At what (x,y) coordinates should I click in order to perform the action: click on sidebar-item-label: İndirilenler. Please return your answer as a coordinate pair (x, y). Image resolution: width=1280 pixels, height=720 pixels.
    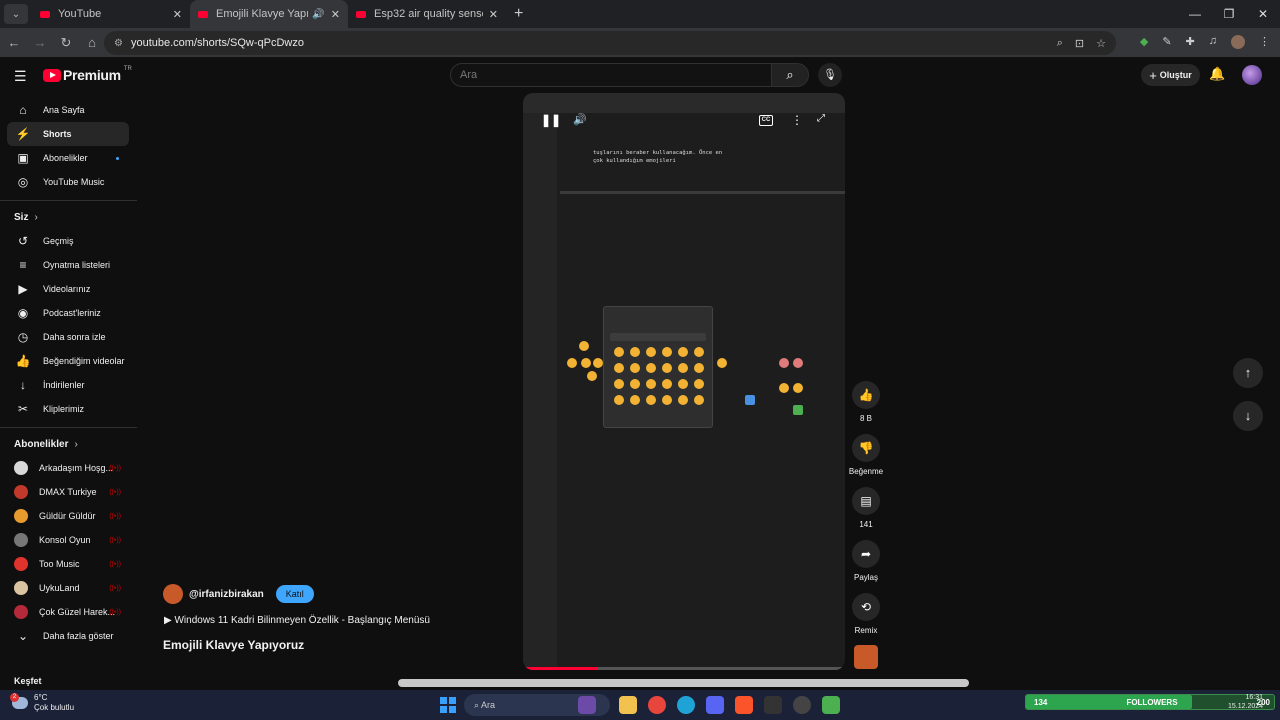
    Looking at the image, I should click on (64, 385).